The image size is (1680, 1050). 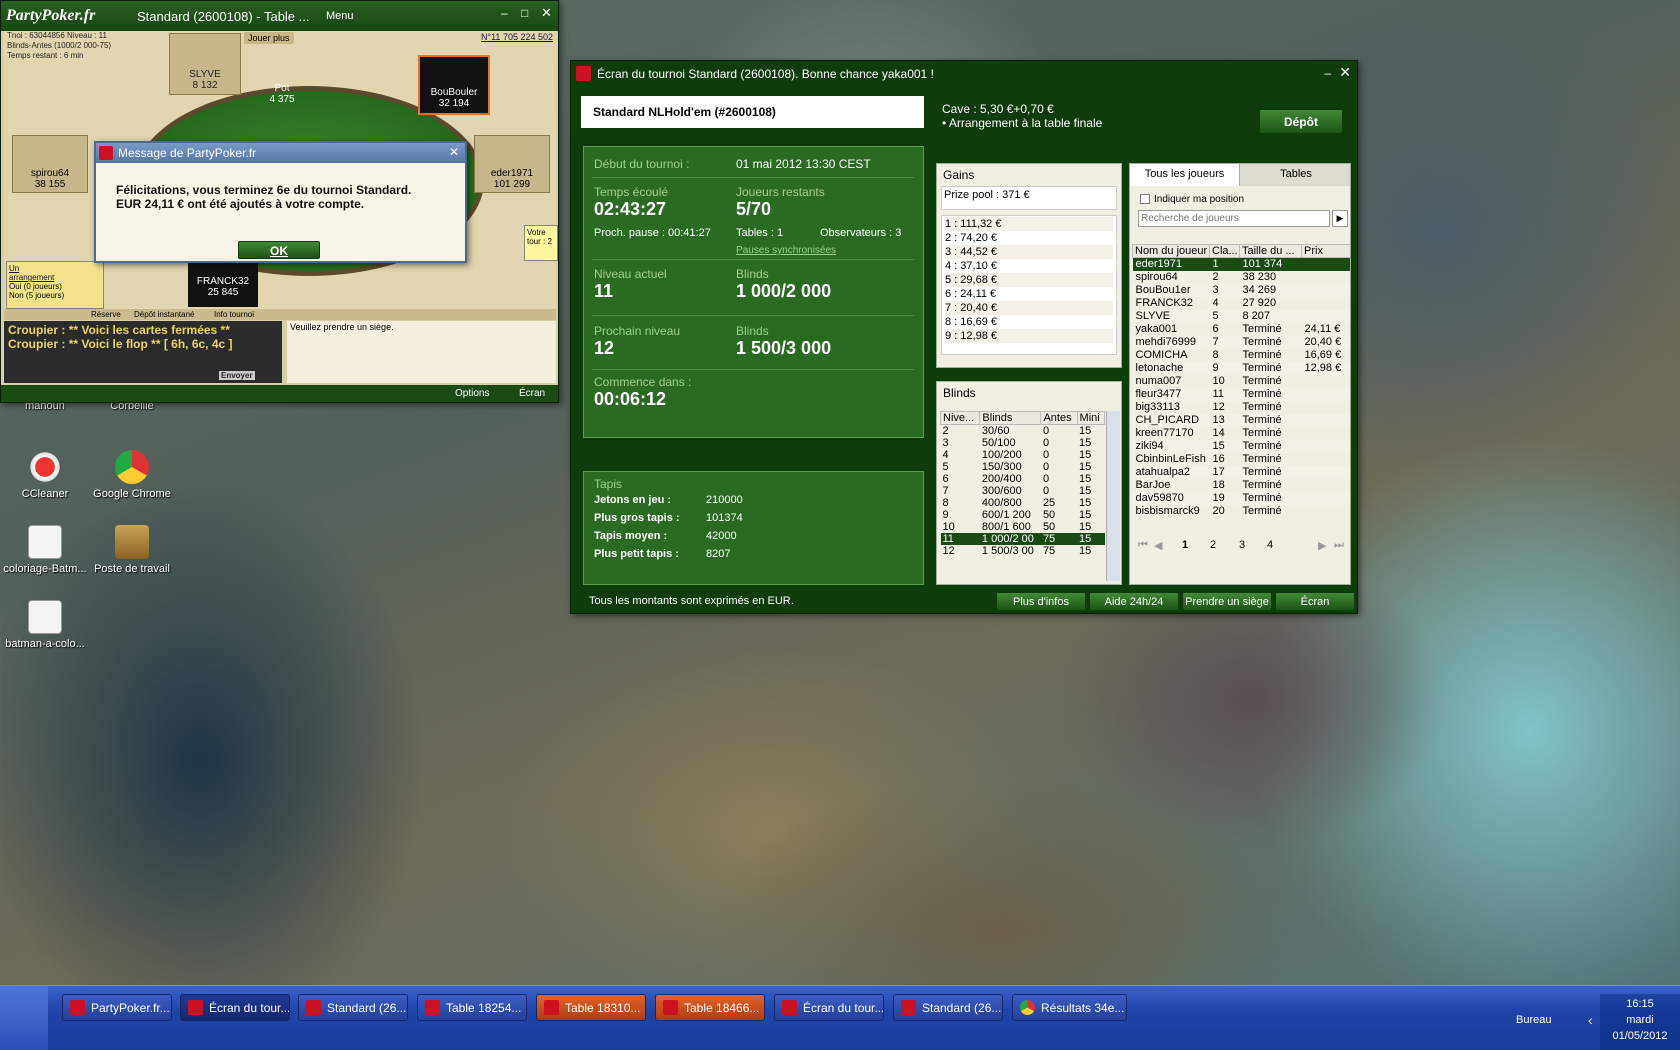 What do you see at coordinates (1640, 1022) in the screenshot?
I see `system-clock: 16:15 mardi 01/05/2012` at bounding box center [1640, 1022].